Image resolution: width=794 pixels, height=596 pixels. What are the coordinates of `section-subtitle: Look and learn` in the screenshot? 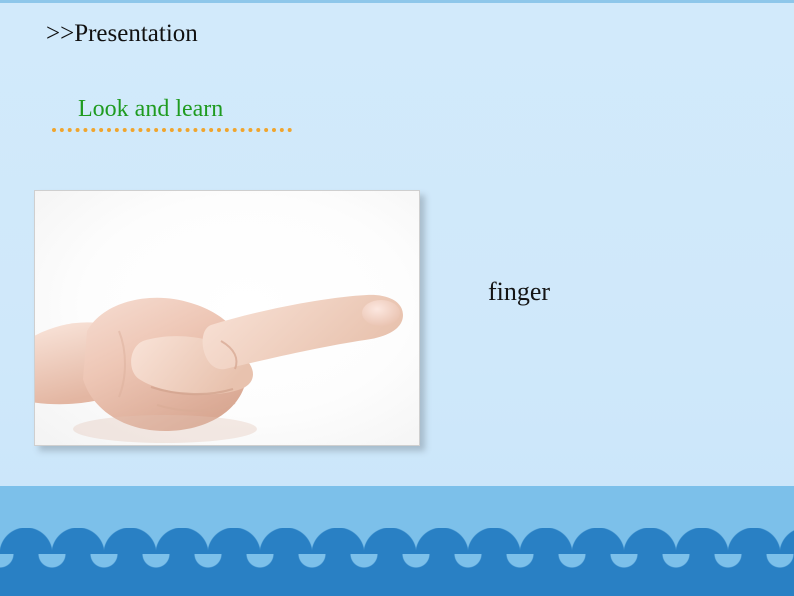 It's located at (151, 109).